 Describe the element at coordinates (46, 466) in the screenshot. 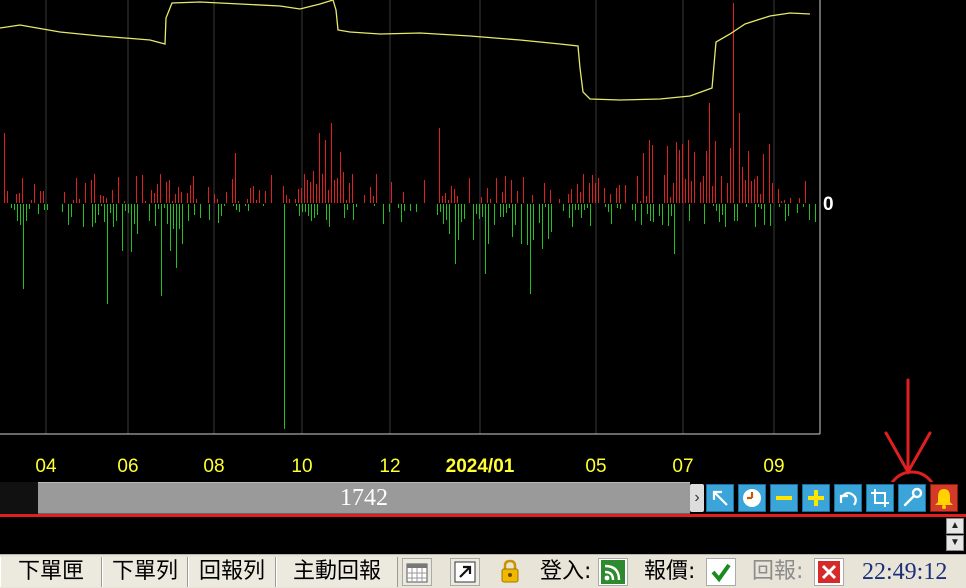

I see `x-tick-label: 04` at that location.